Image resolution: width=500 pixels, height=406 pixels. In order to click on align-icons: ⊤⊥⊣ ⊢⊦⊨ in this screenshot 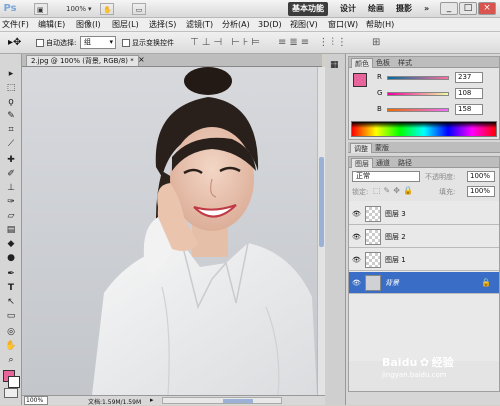, I will do `click(226, 42)`.